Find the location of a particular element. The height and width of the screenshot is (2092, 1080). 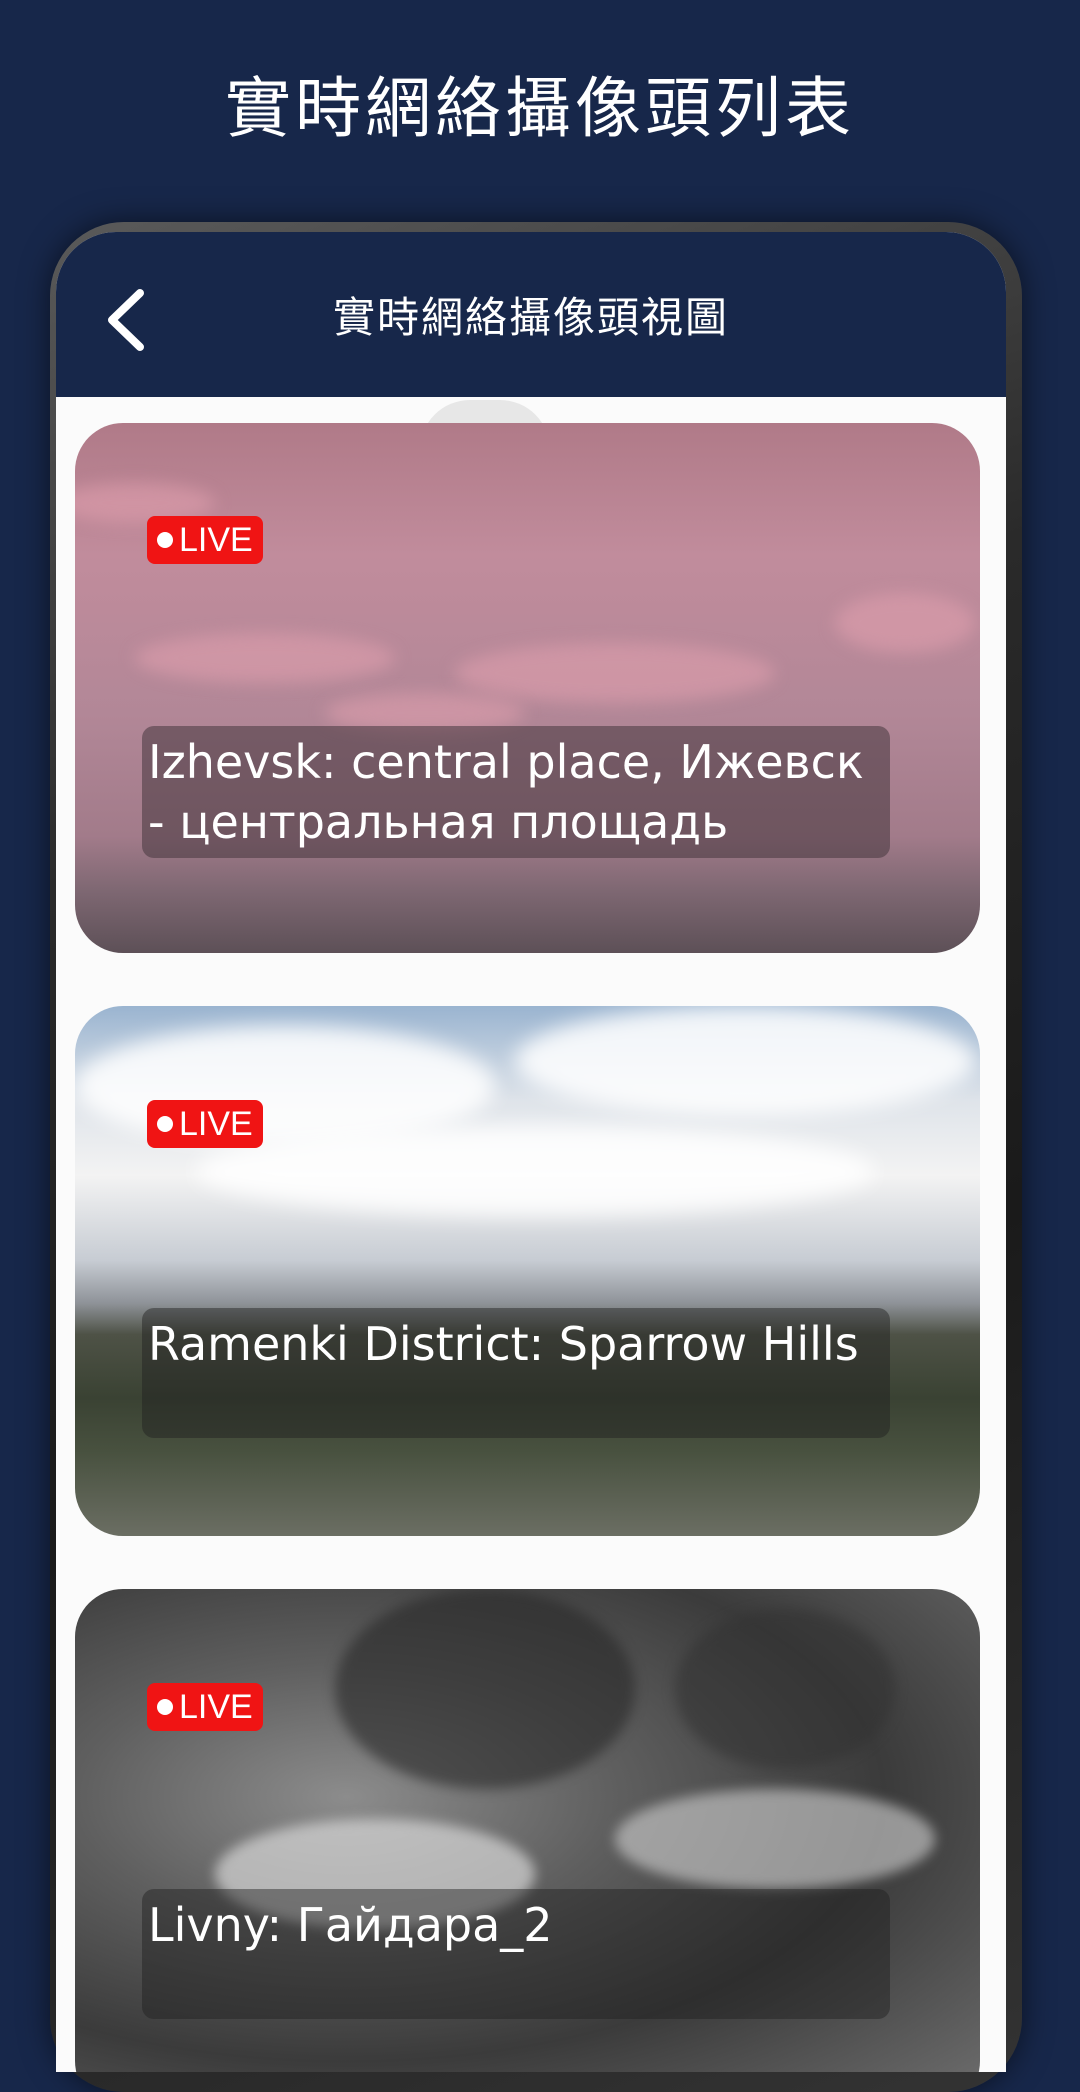

promo-title: 實時網絡攝像頭列表 is located at coordinates (540, 108).